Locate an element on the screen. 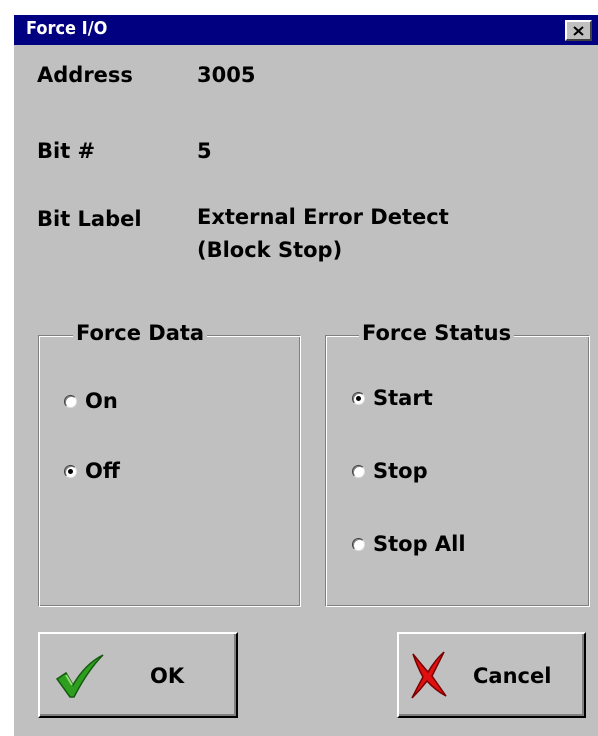  address-label: Address is located at coordinates (85, 75).